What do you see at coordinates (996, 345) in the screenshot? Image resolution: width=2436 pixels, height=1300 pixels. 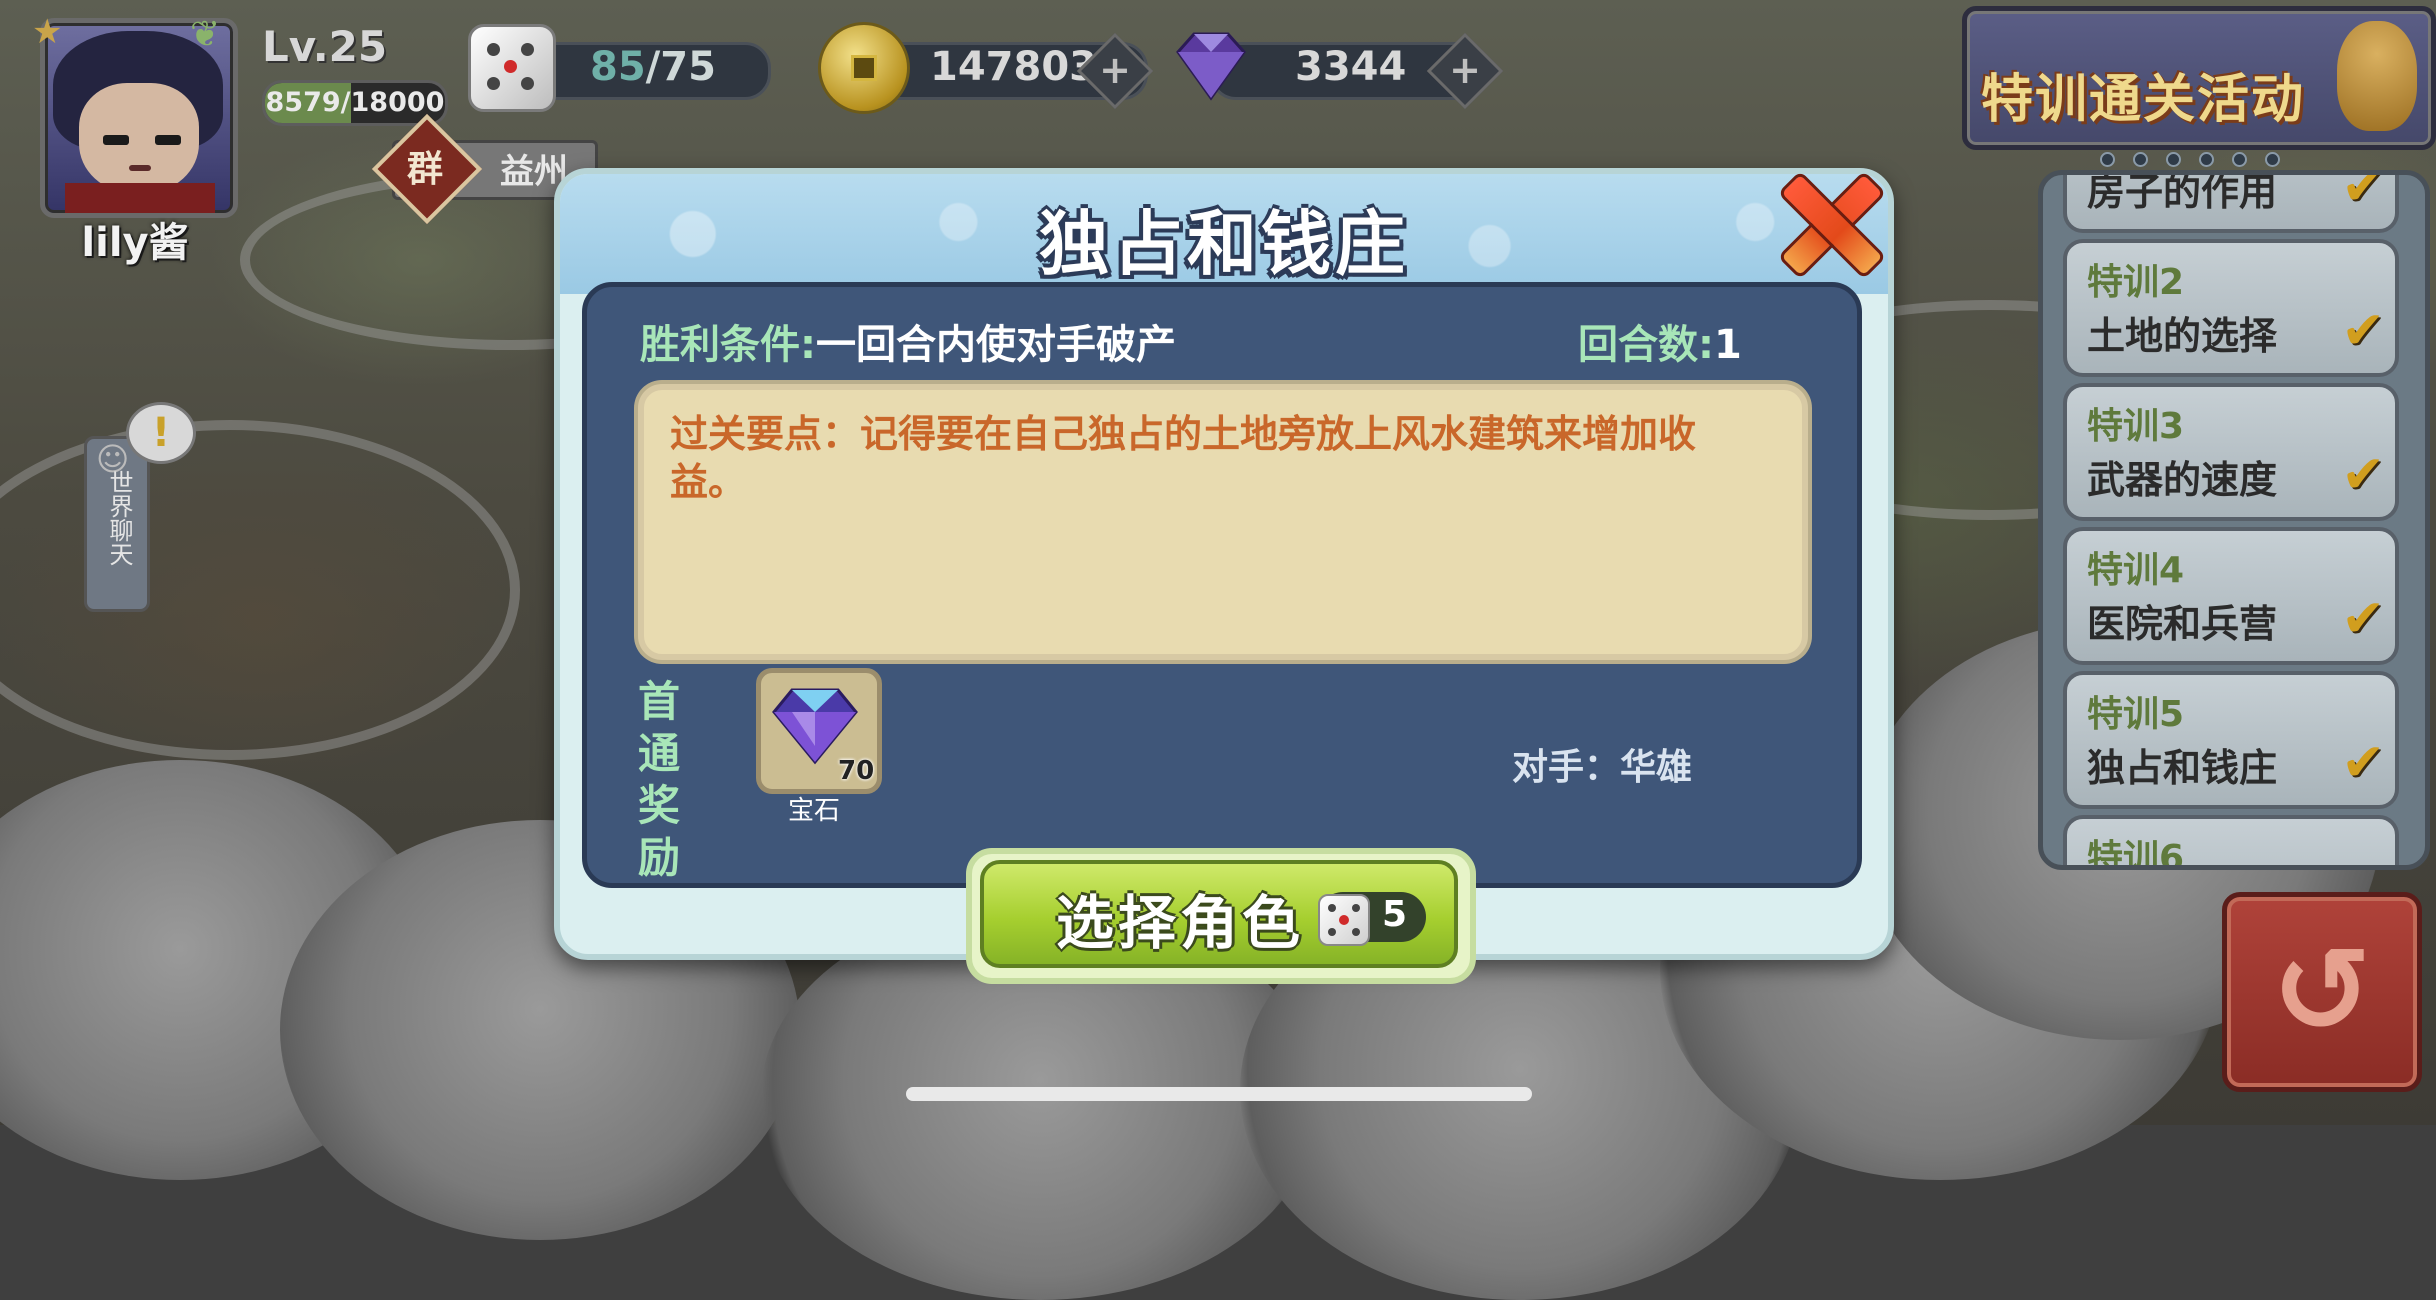 I see `win-condition-value: 一回合内使对手破产` at bounding box center [996, 345].